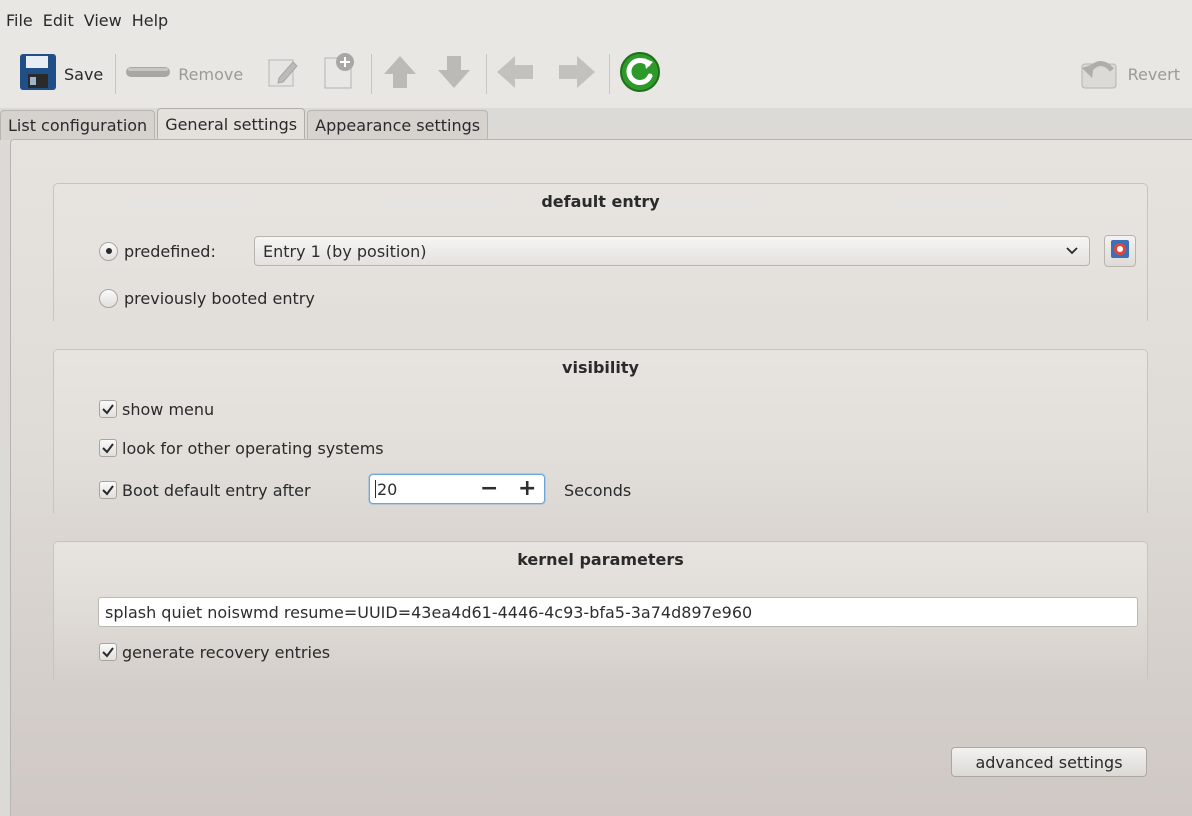 This screenshot has width=1192, height=816. I want to click on edit-icon, so click(283, 74).